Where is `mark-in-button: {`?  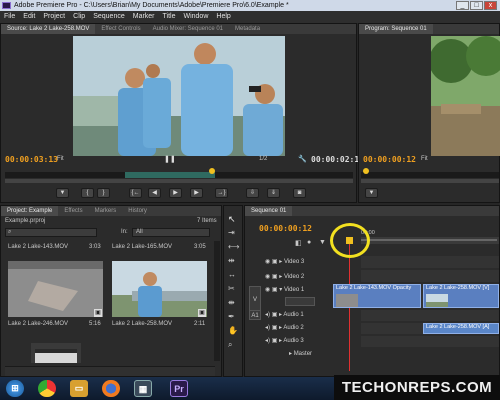 mark-in-button: { is located at coordinates (87, 193).